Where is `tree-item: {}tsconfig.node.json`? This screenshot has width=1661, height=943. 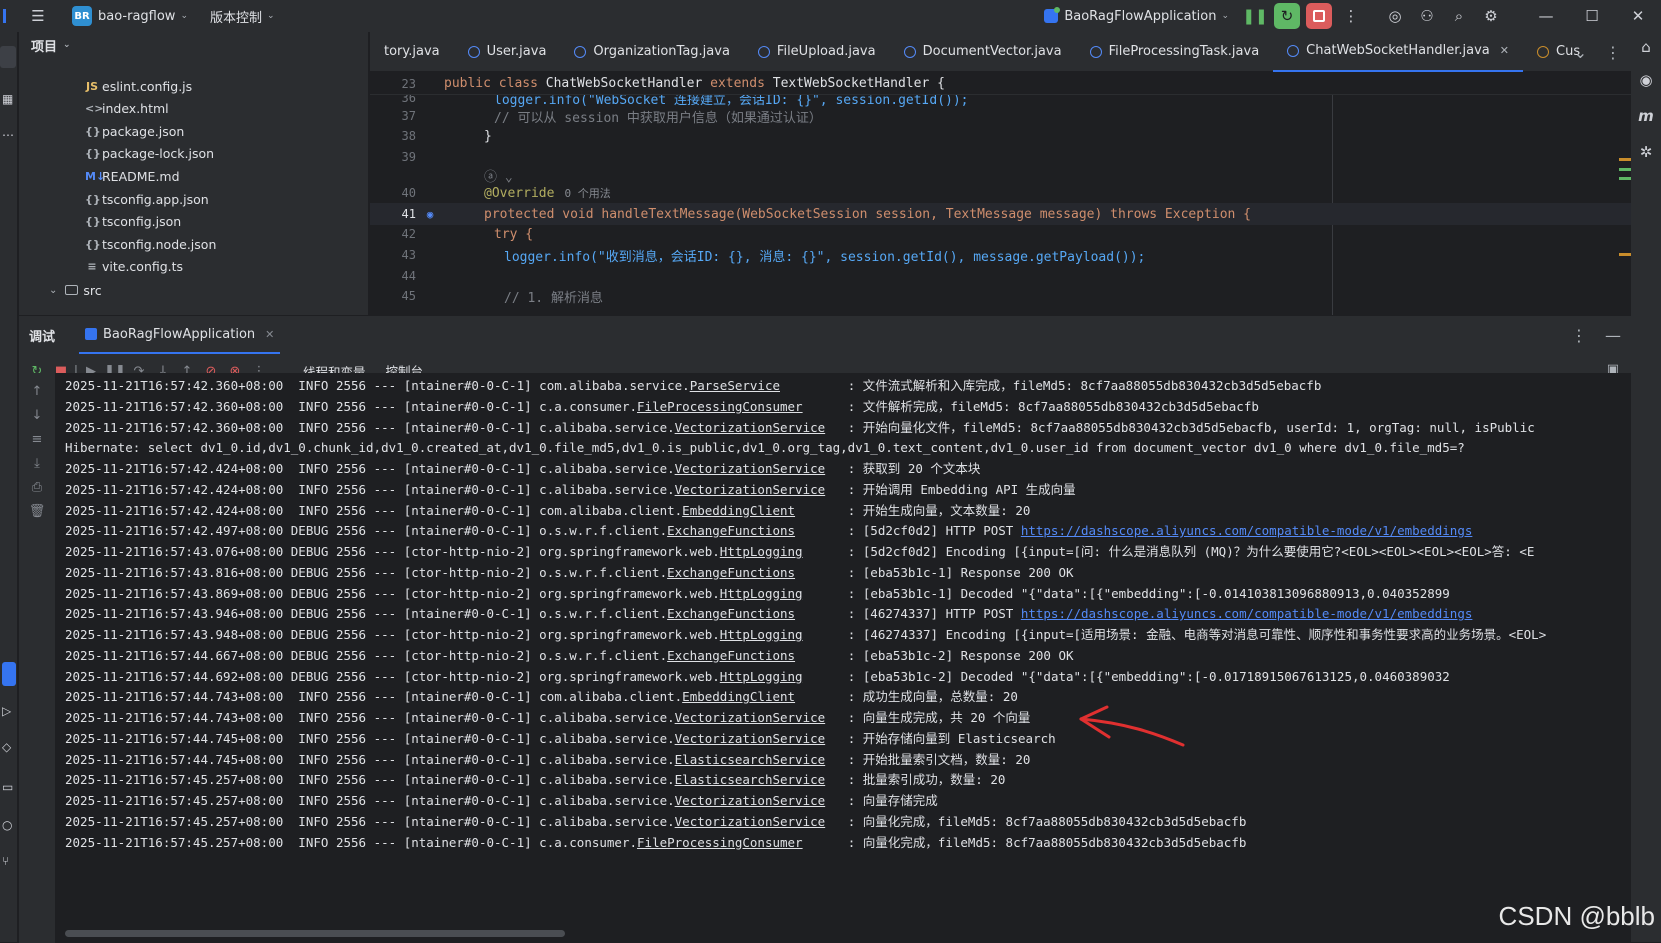
tree-item: {}tsconfig.node.json is located at coordinates (150, 244).